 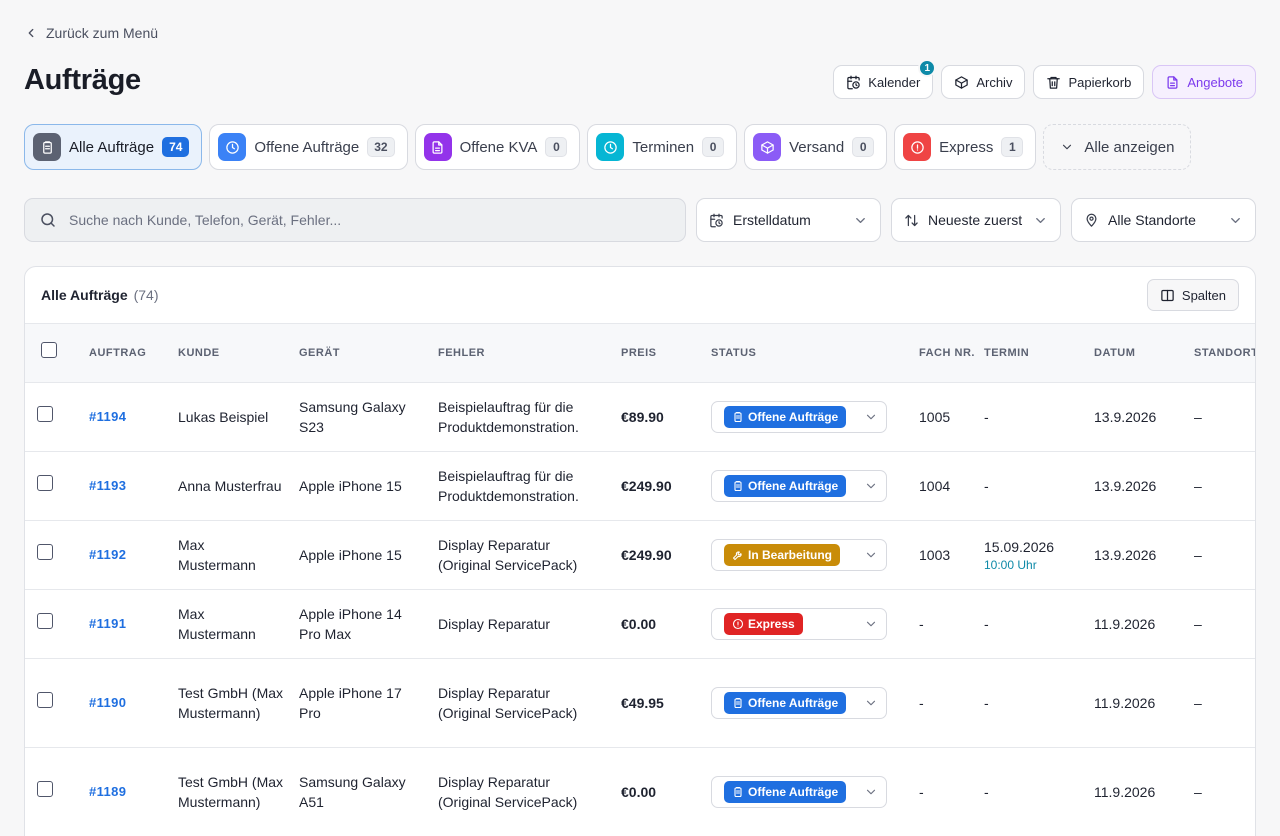 What do you see at coordinates (497, 147) in the screenshot?
I see `tab-open-kva: Offene KVA 0` at bounding box center [497, 147].